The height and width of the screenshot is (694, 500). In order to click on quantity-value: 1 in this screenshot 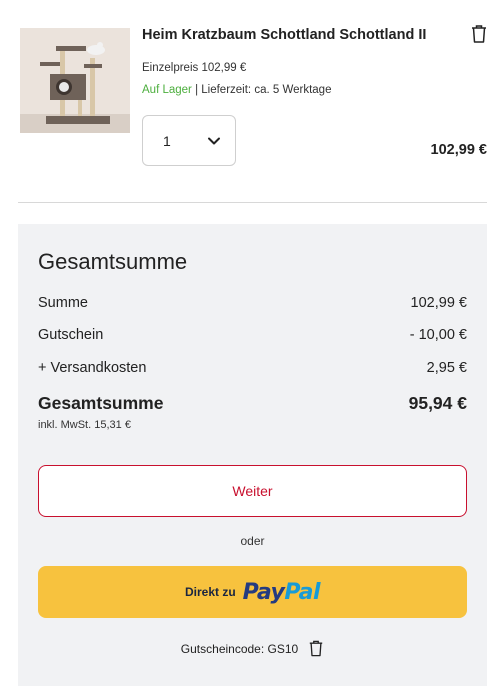, I will do `click(167, 141)`.